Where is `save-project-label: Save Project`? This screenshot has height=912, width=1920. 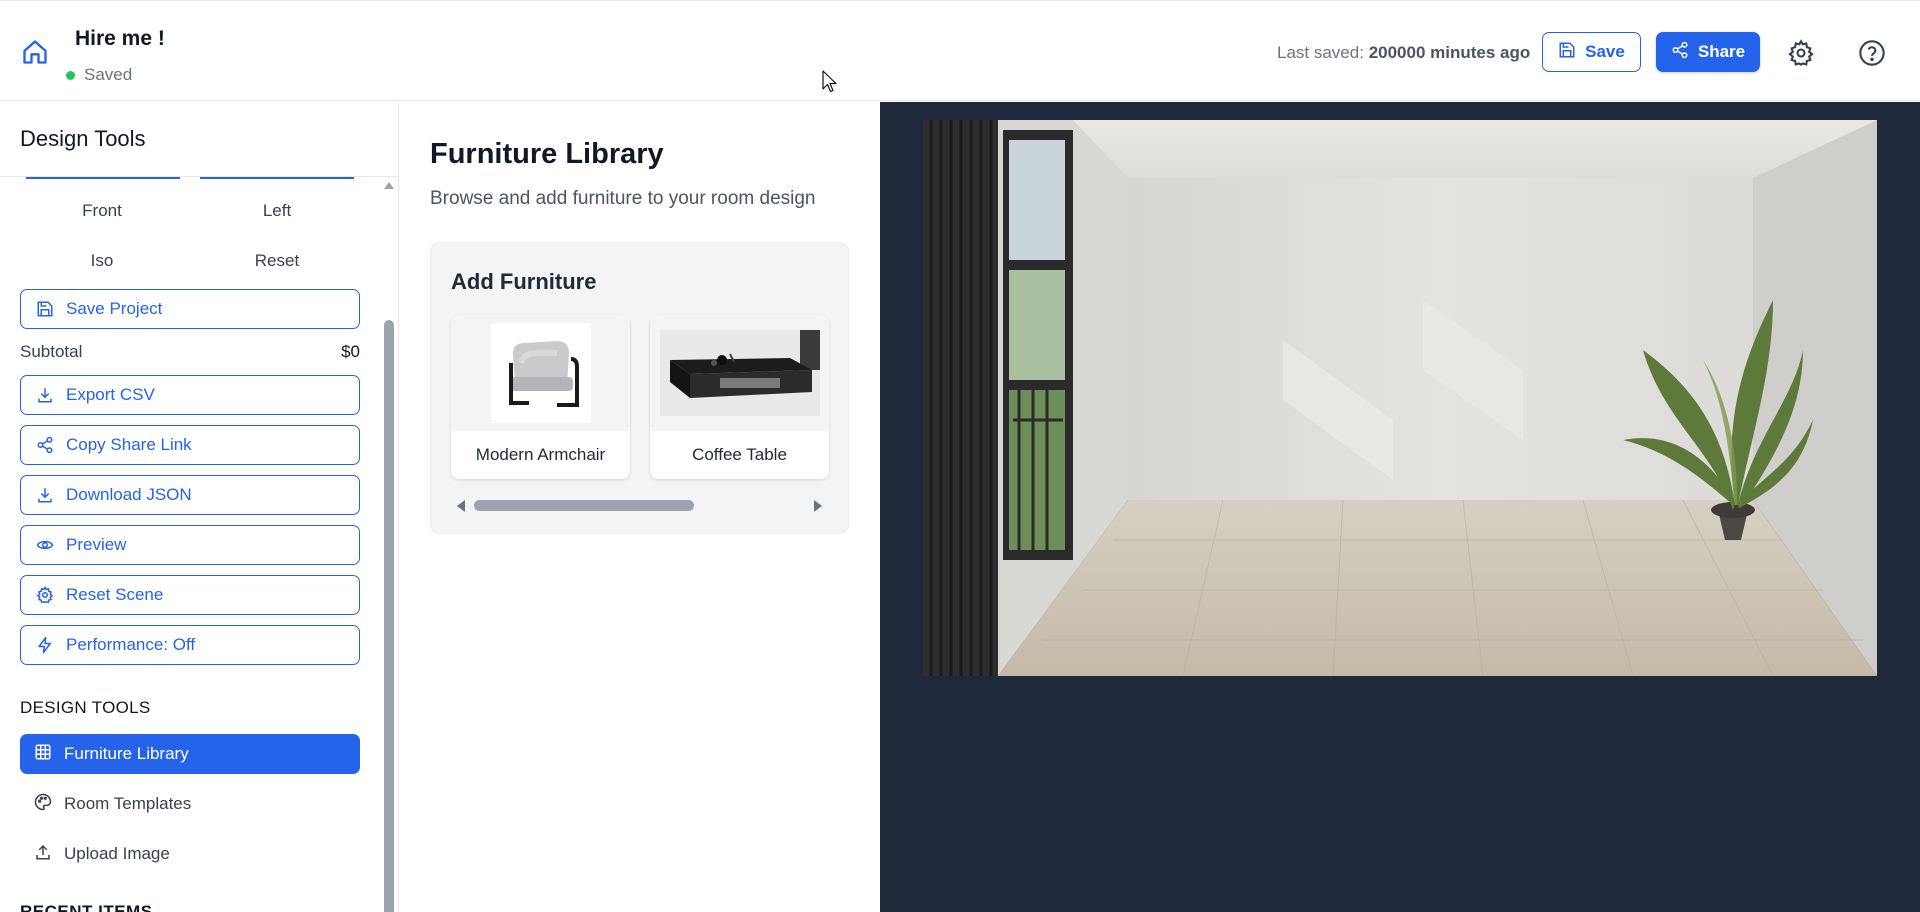
save-project-label: Save Project is located at coordinates (114, 308).